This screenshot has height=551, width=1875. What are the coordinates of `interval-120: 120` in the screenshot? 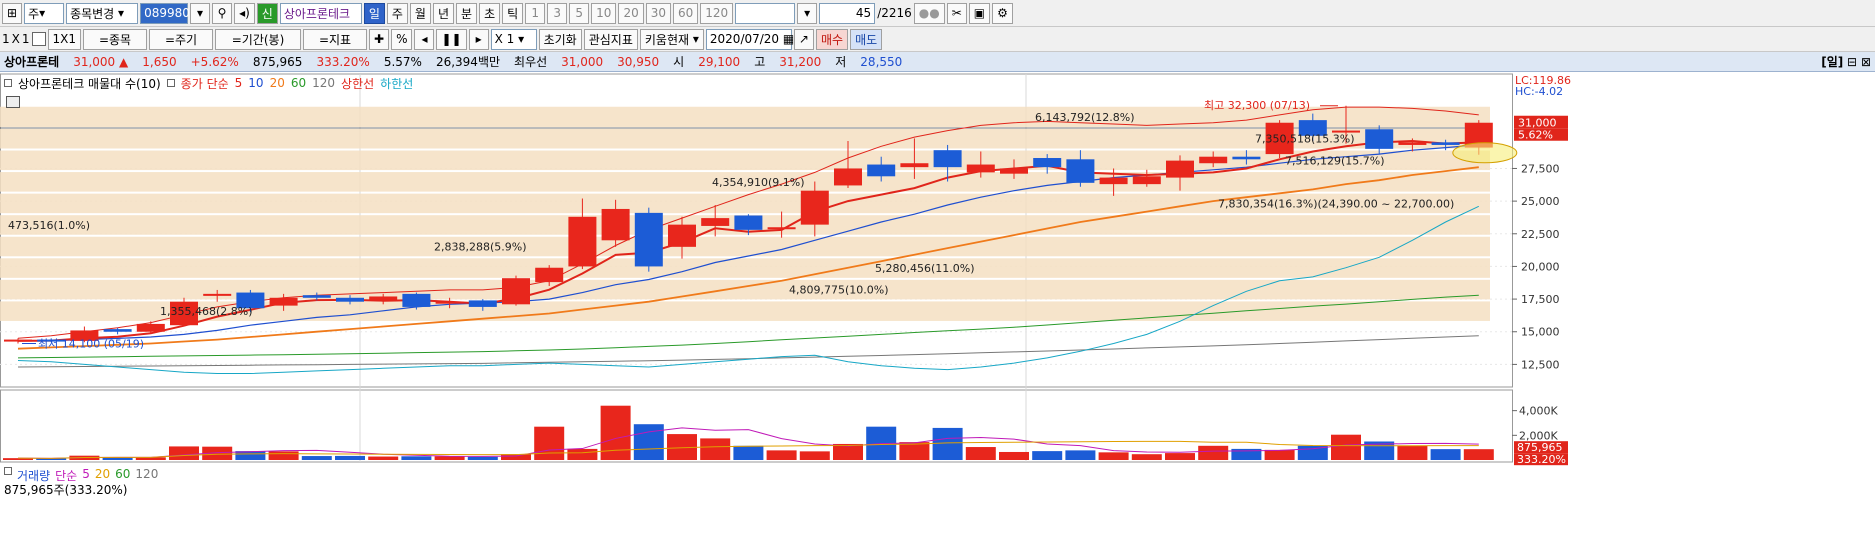 It's located at (717, 13).